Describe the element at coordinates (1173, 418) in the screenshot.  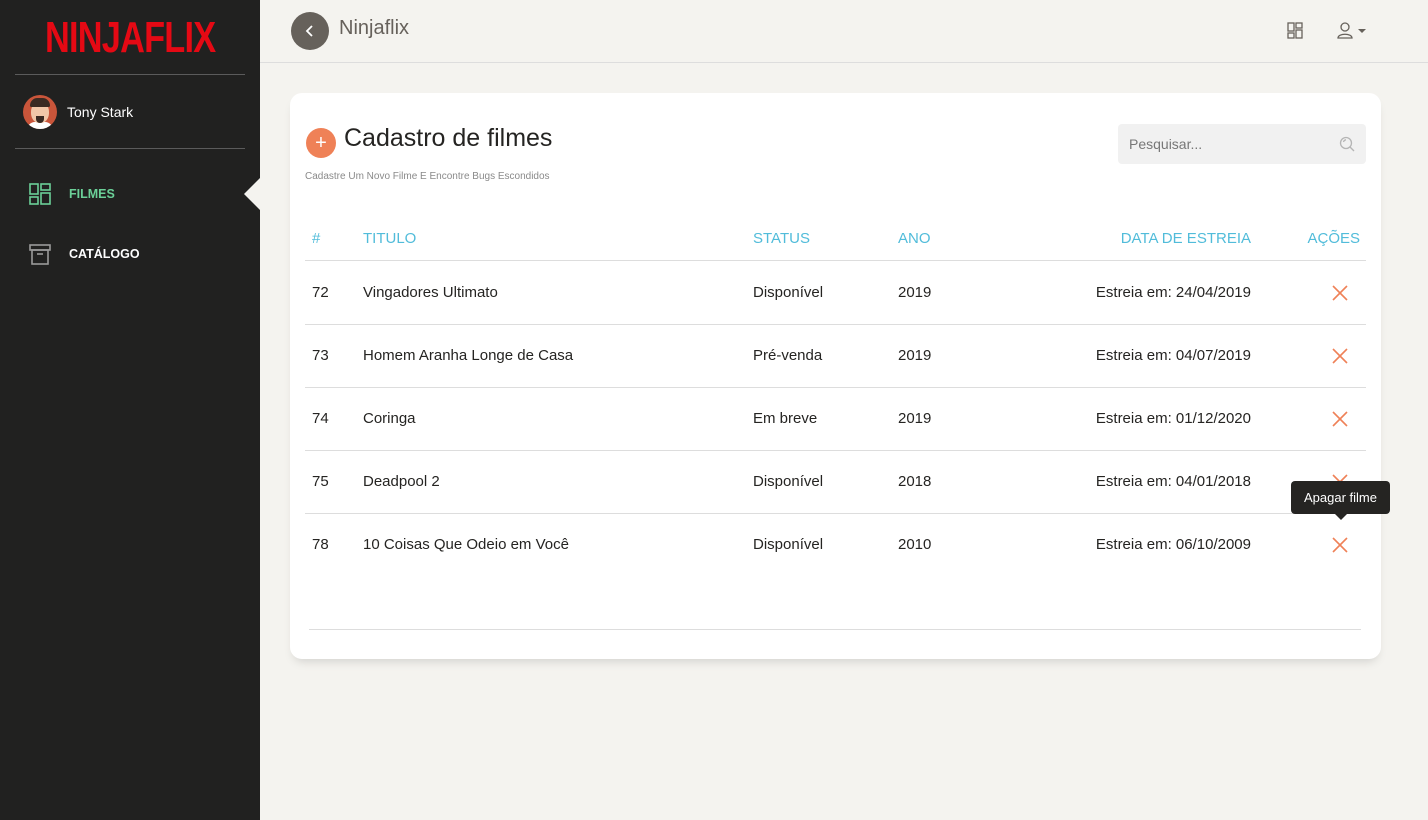
I see `cell-release-date: Estreia em: 01/12/2020` at that location.